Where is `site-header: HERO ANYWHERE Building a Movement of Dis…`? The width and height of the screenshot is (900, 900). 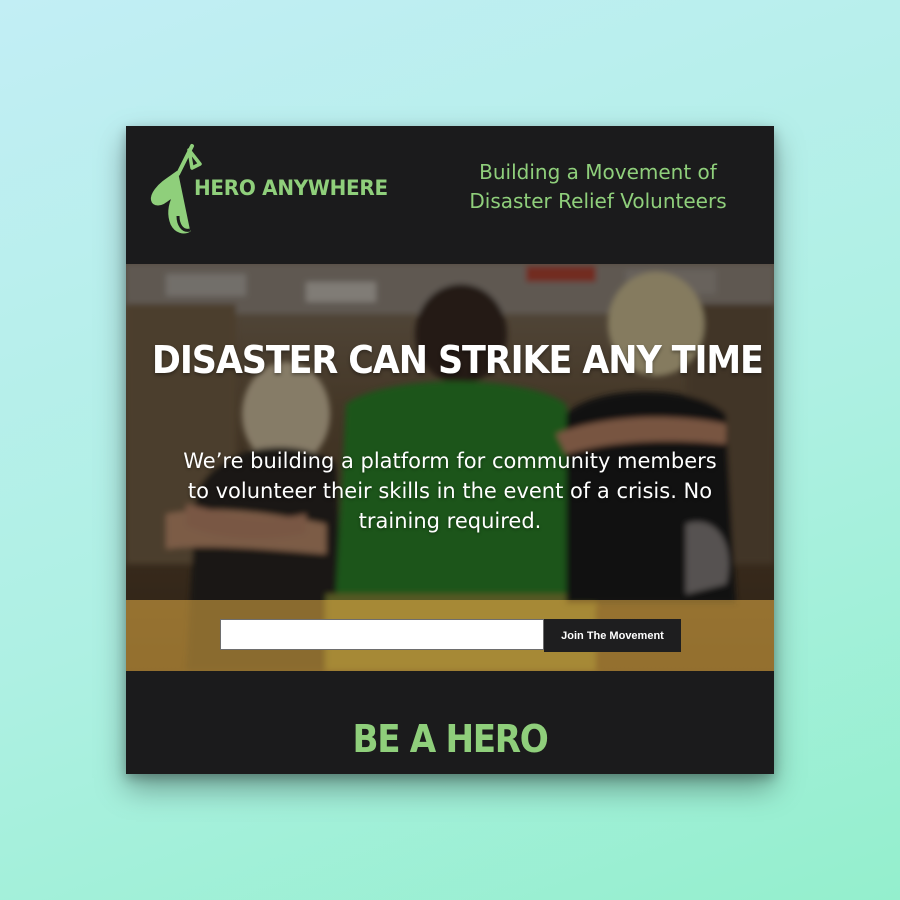 site-header: HERO ANYWHERE Building a Movement of Dis… is located at coordinates (450, 195).